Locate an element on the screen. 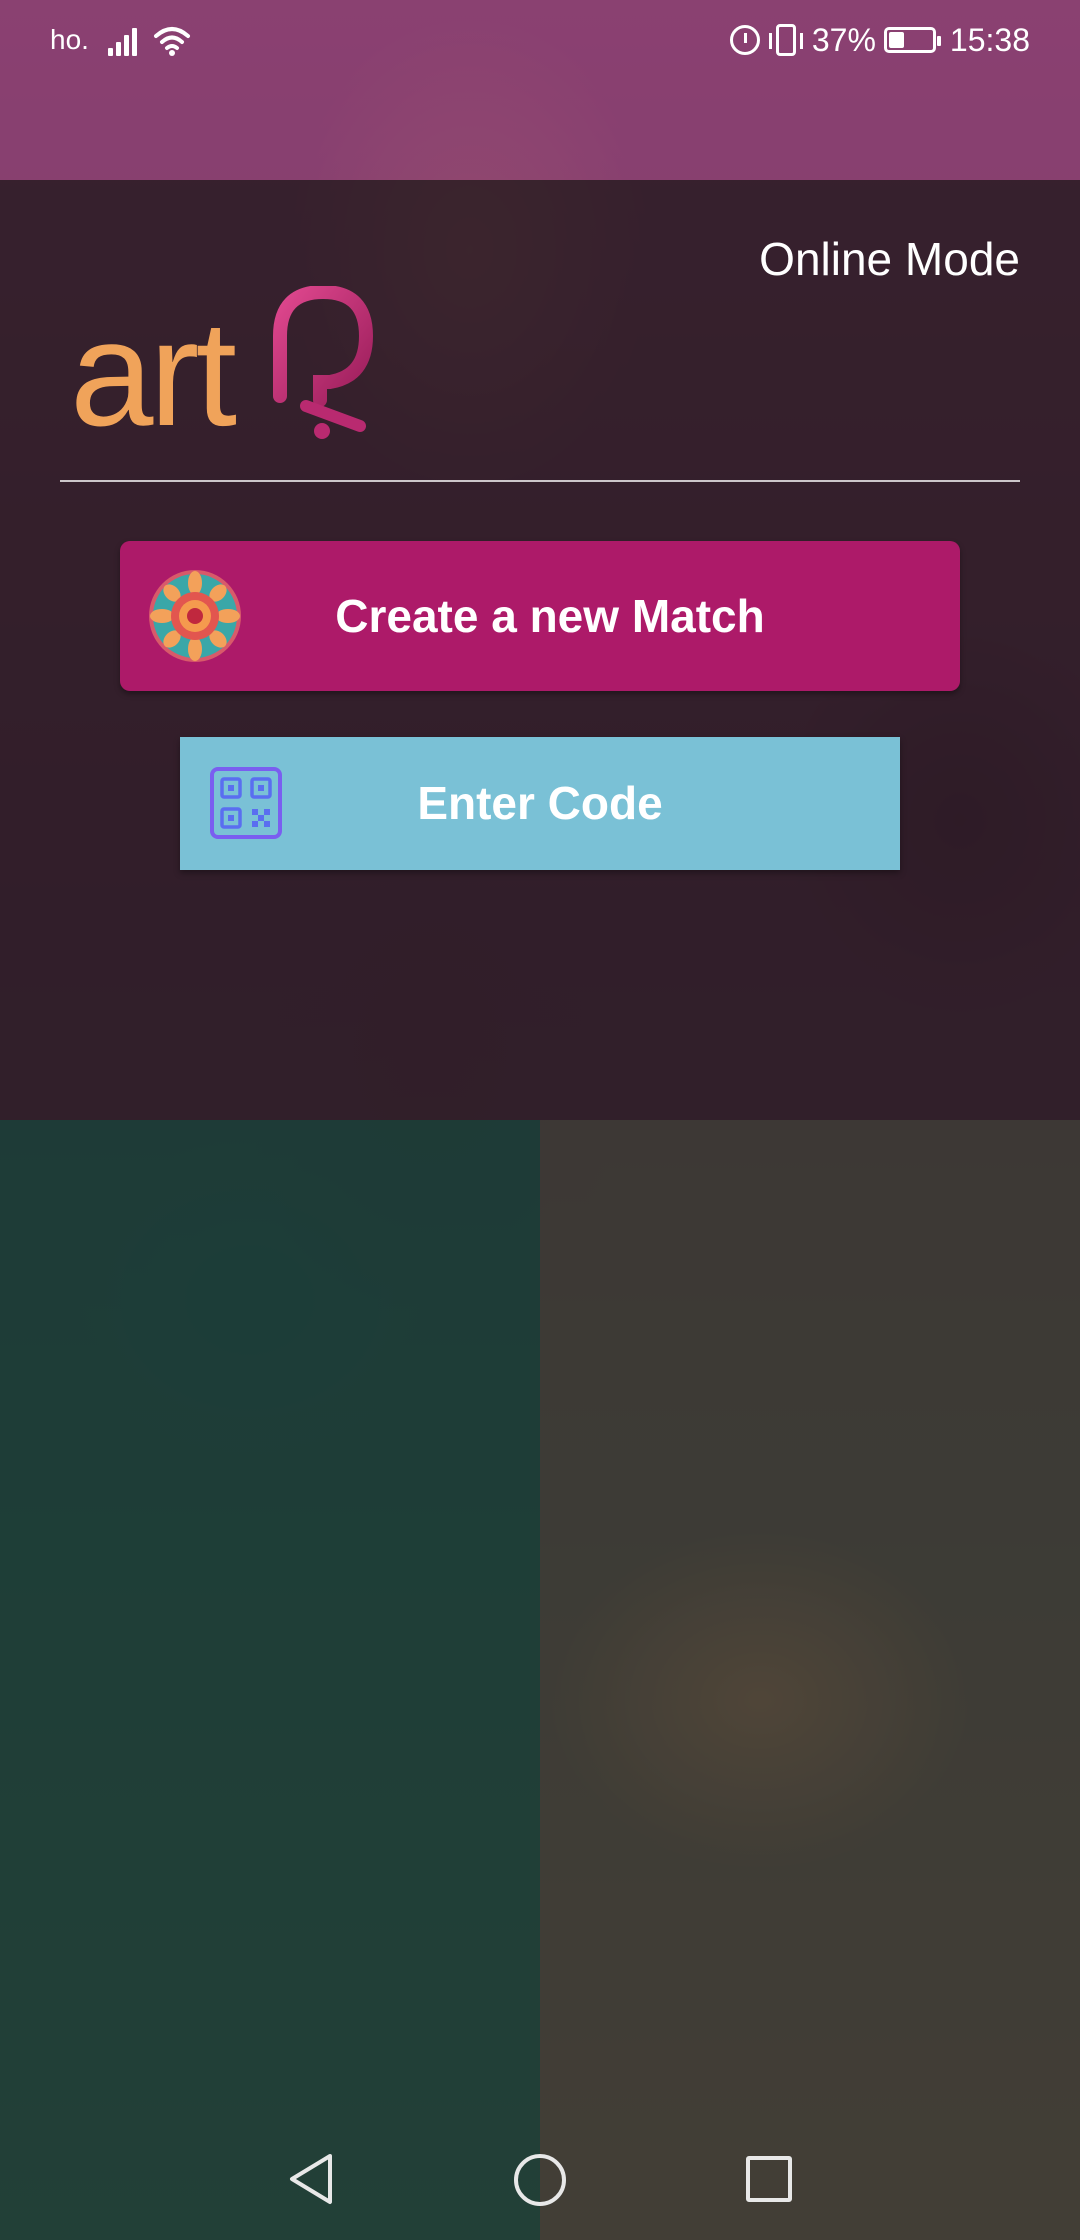  back-icon is located at coordinates (311, 2179).